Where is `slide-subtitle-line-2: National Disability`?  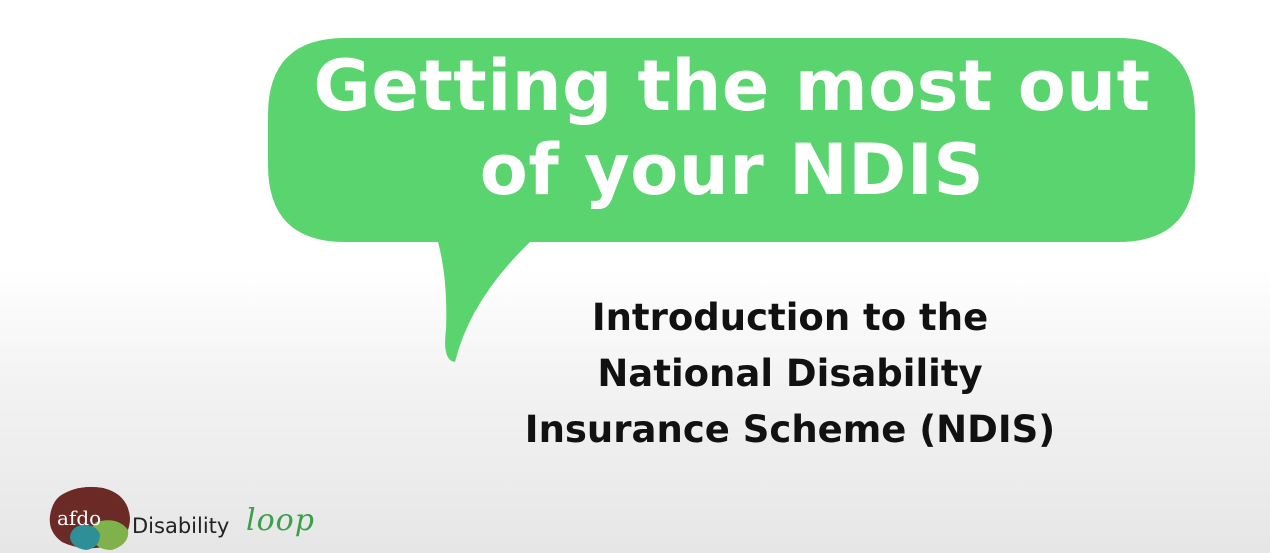 slide-subtitle-line-2: National Disability is located at coordinates (790, 373).